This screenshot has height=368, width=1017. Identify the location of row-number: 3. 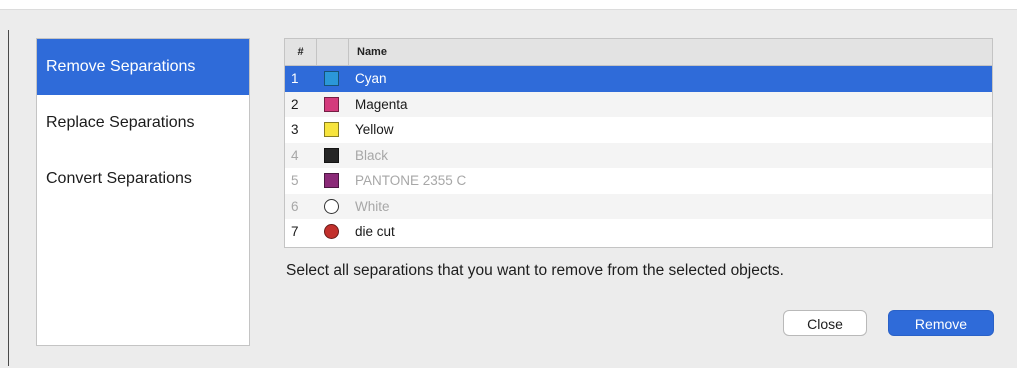
(295, 130).